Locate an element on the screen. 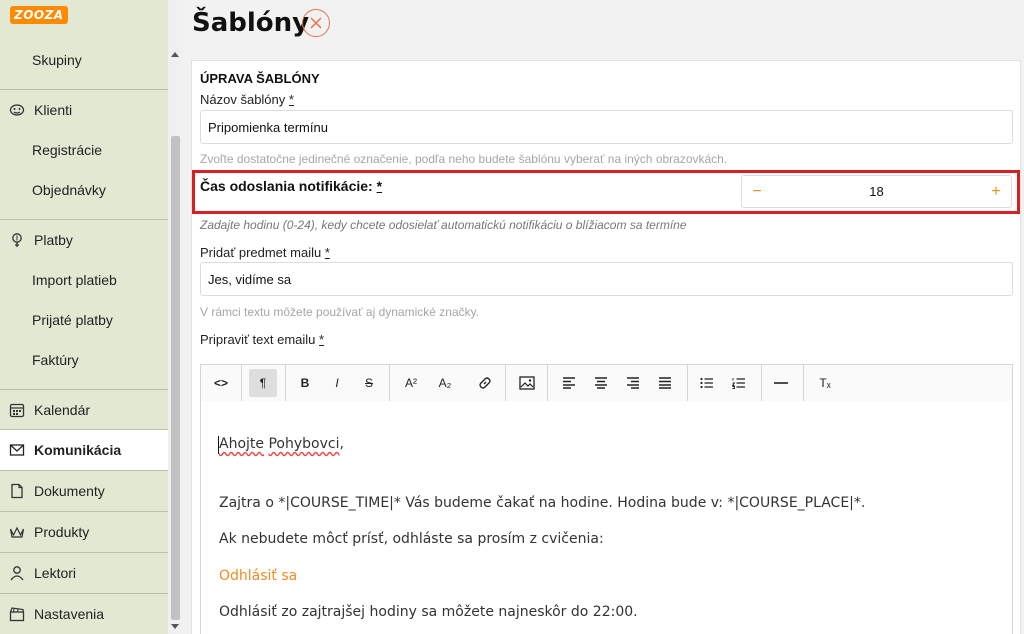 The image size is (1024, 634). sidebar-item-klienti: Klienti is located at coordinates (84, 110).